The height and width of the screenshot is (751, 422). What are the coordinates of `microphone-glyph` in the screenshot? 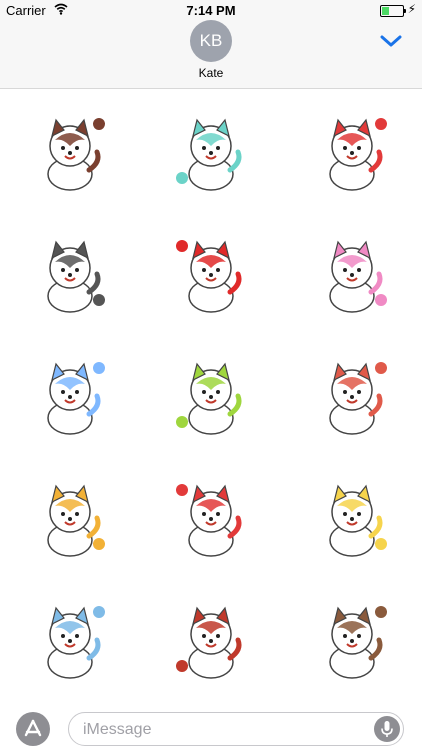 It's located at (387, 729).